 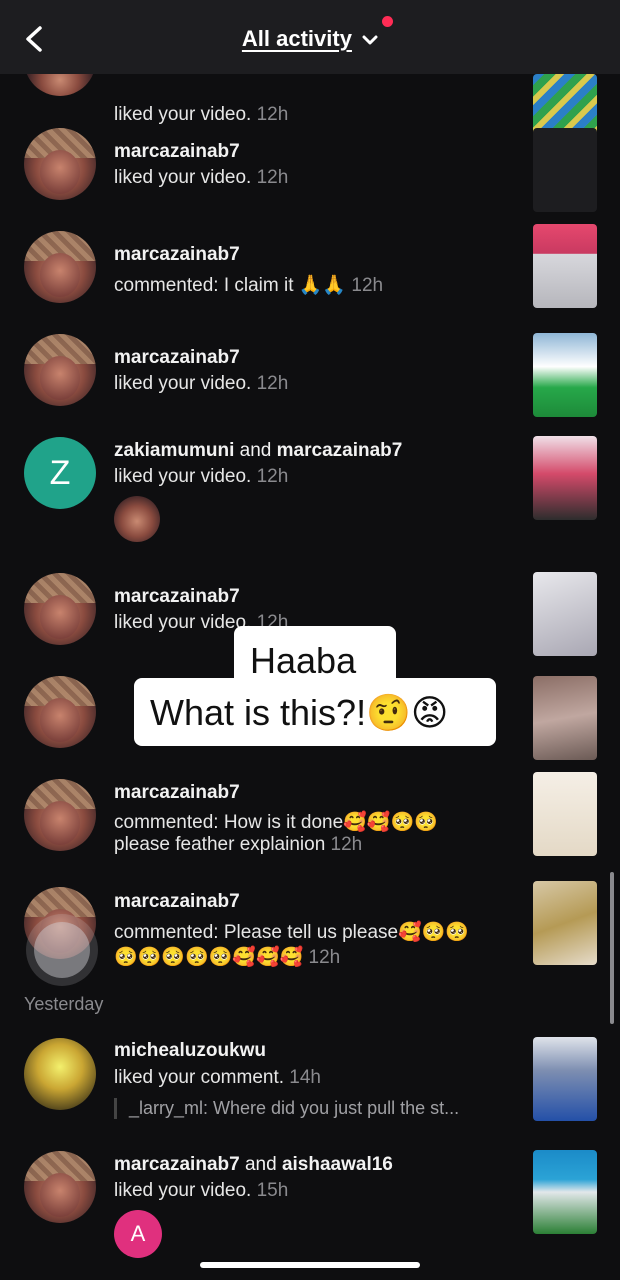 I want to click on activity-filter-dropdown: All activity, so click(x=310, y=39).